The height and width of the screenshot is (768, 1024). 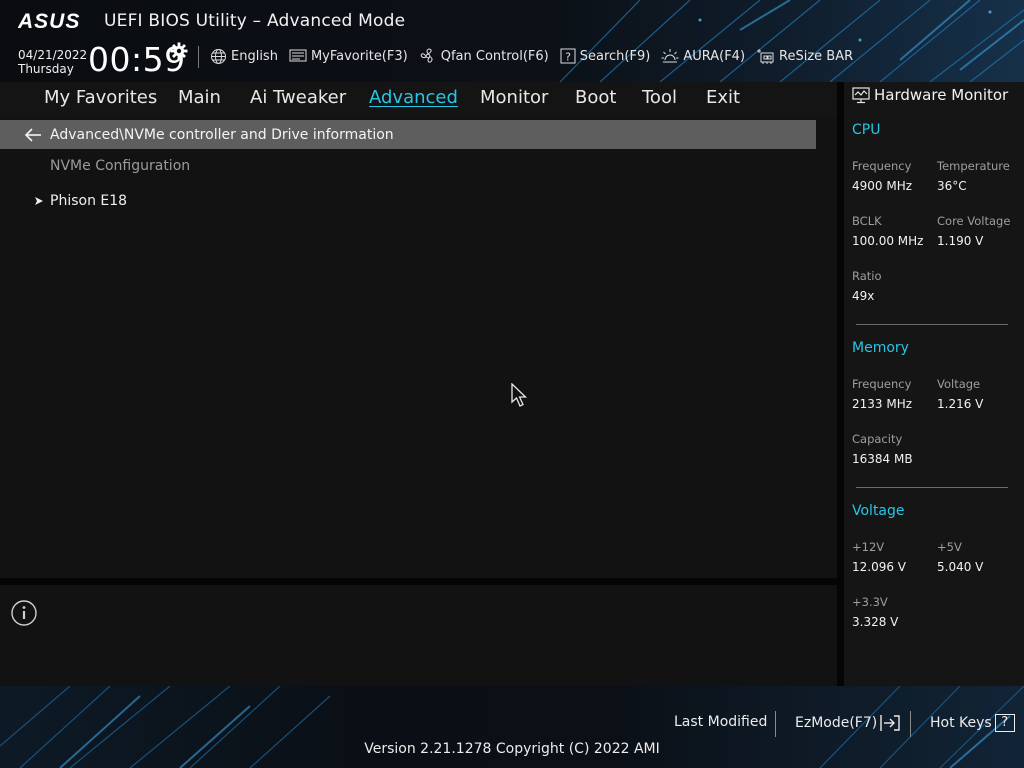 What do you see at coordinates (120, 166) in the screenshot?
I see `section-label: NVMe Configuration` at bounding box center [120, 166].